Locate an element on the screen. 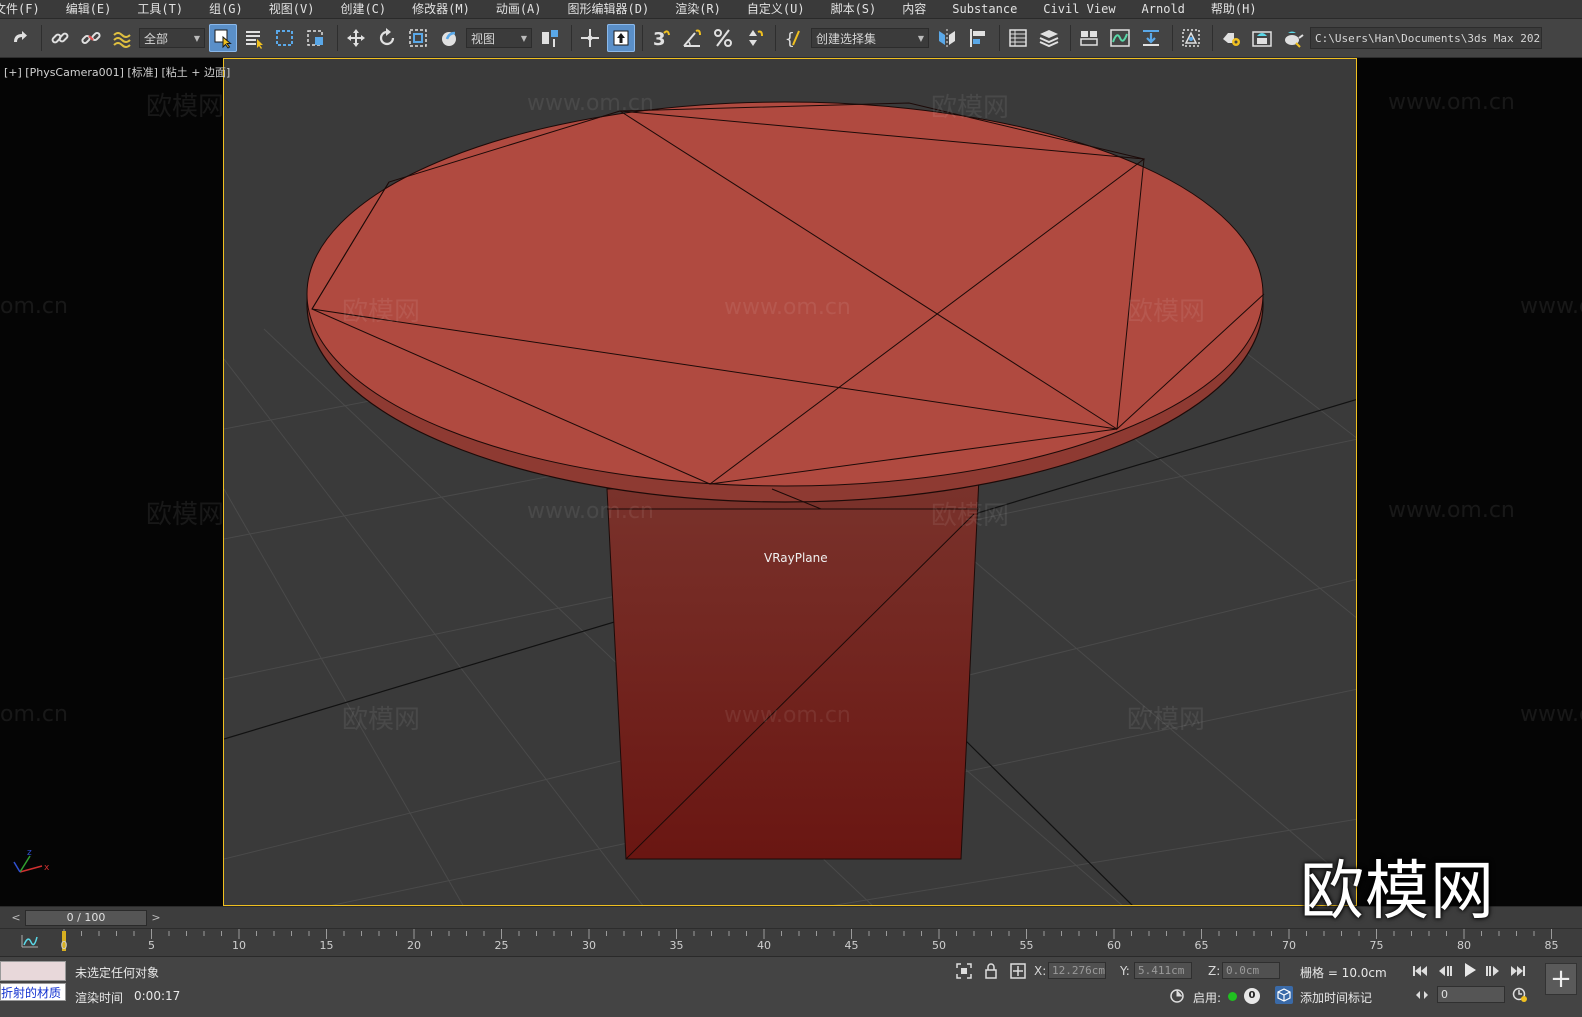 This screenshot has width=1582, height=1017. align-button is located at coordinates (978, 38).